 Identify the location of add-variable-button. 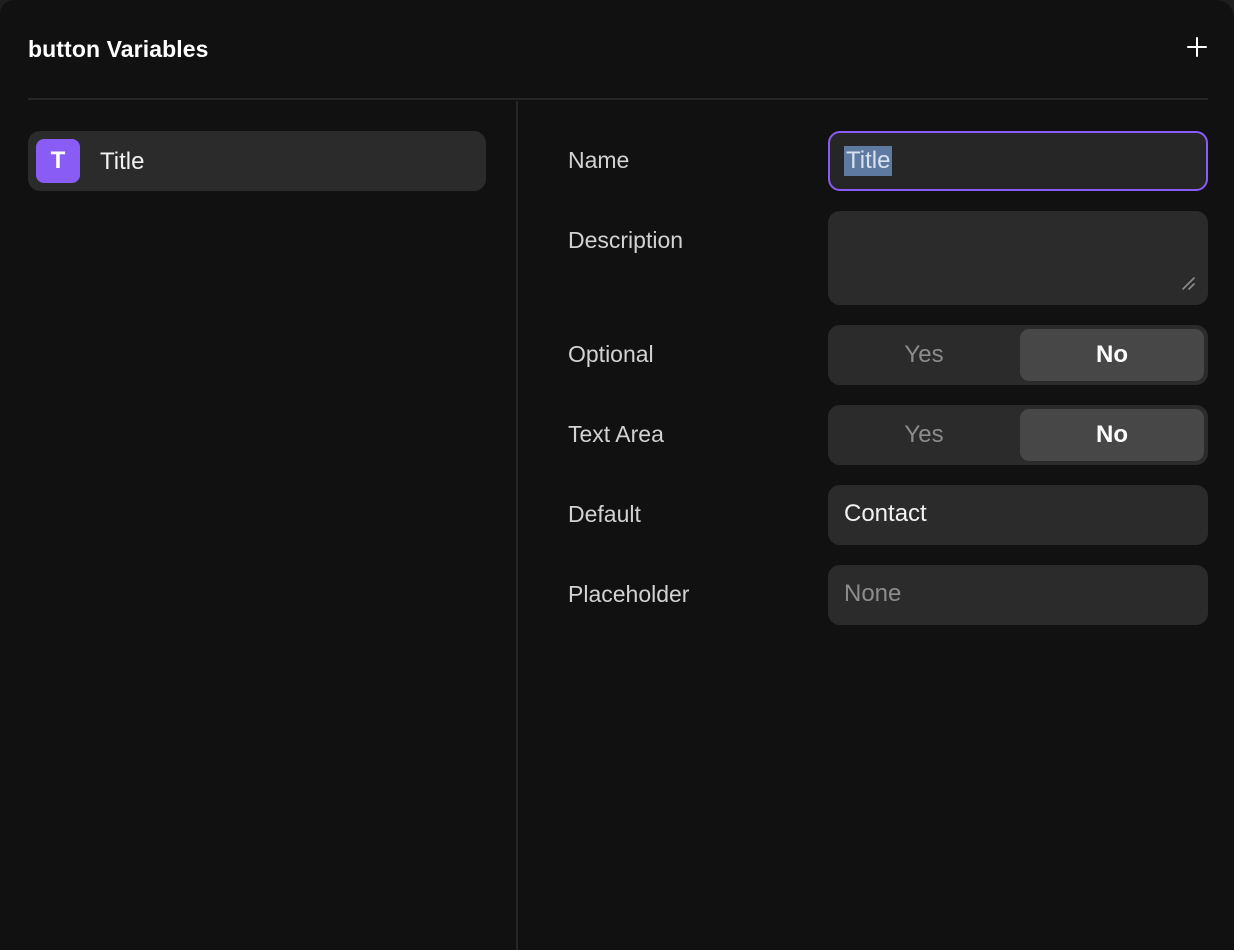
(1197, 47).